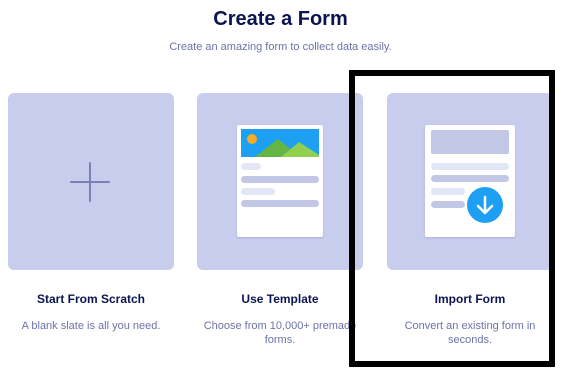 This screenshot has width=561, height=373. I want to click on use-template-description: Choose from 10,000+ premade forms., so click(280, 333).